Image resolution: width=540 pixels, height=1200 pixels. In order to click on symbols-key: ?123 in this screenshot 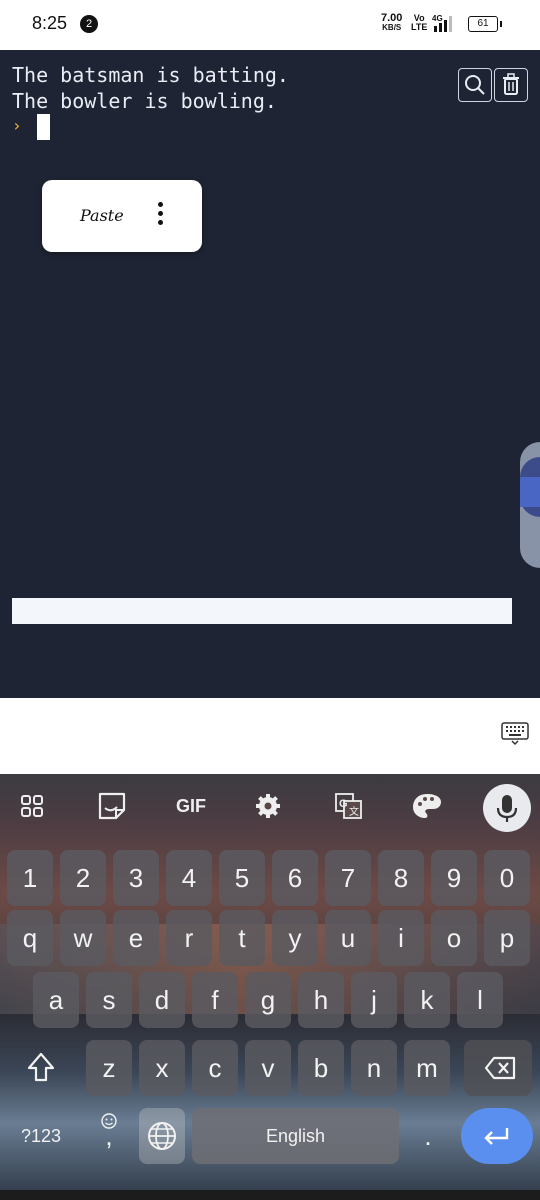, I will do `click(41, 1136)`.